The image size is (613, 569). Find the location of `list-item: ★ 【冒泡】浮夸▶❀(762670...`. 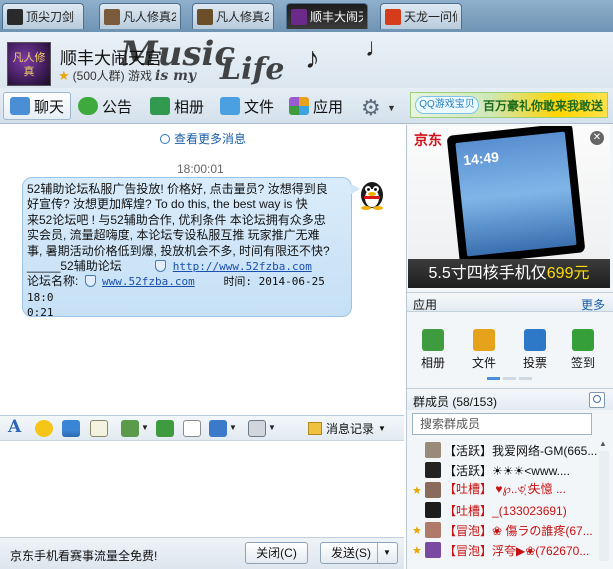

list-item: ★ 【冒泡】浮夸▶❀(762670... is located at coordinates (502, 550).